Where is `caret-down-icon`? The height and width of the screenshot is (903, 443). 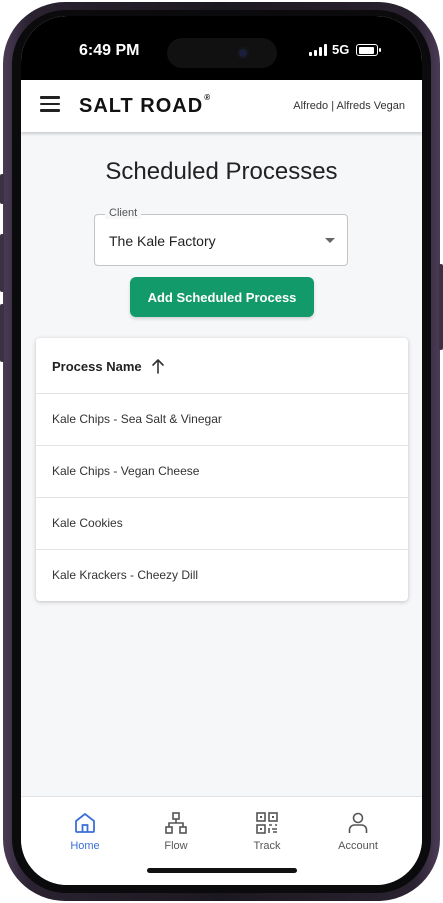
caret-down-icon is located at coordinates (330, 240).